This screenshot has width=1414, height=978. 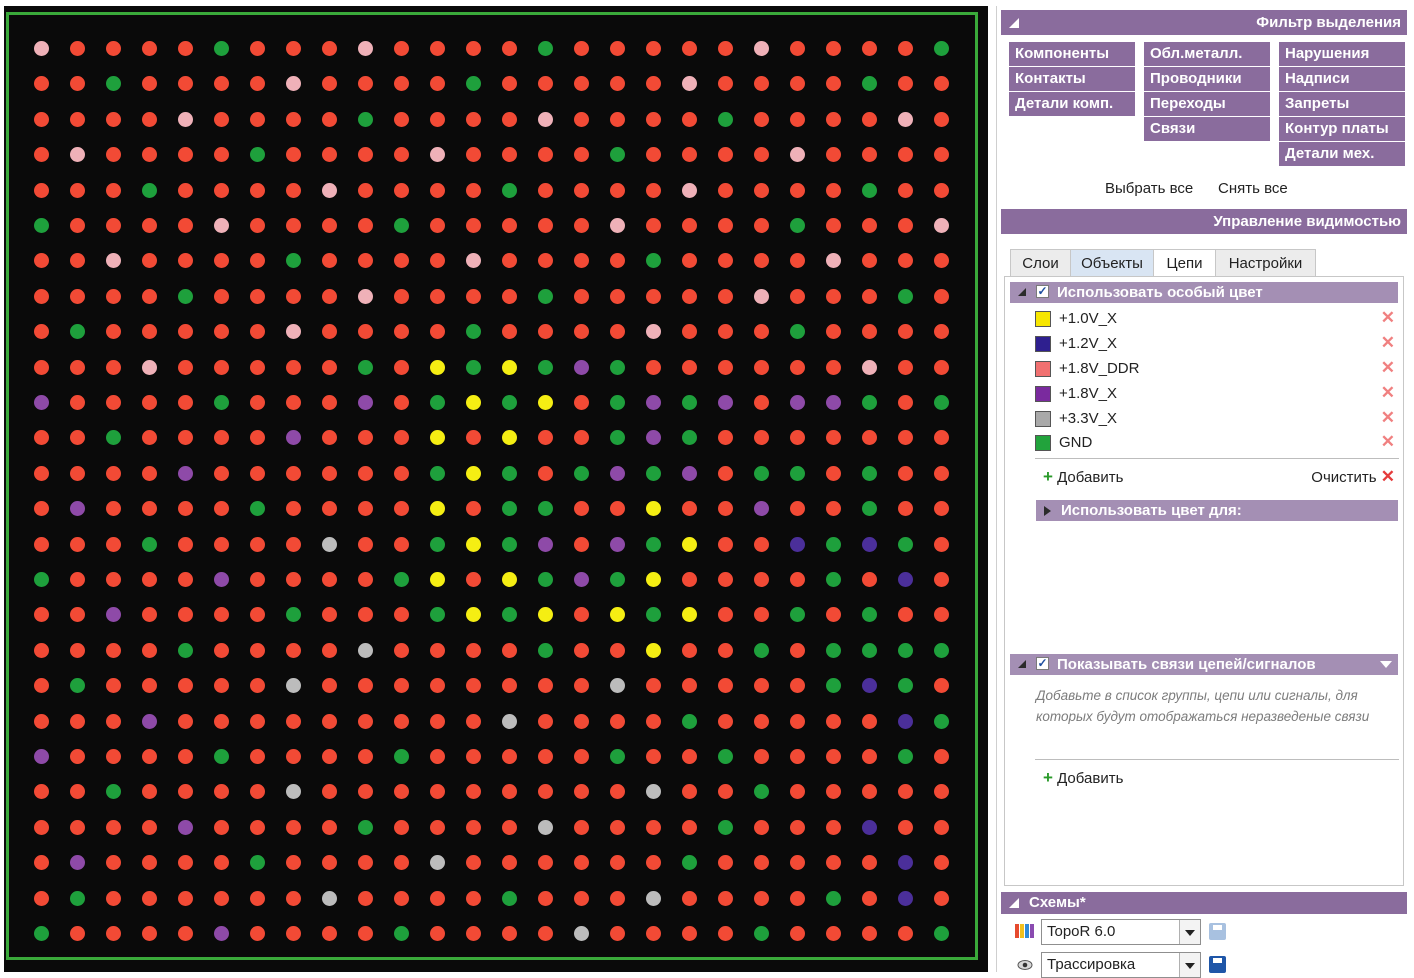 I want to click on filter-vias-button: Переходы, so click(x=1207, y=104).